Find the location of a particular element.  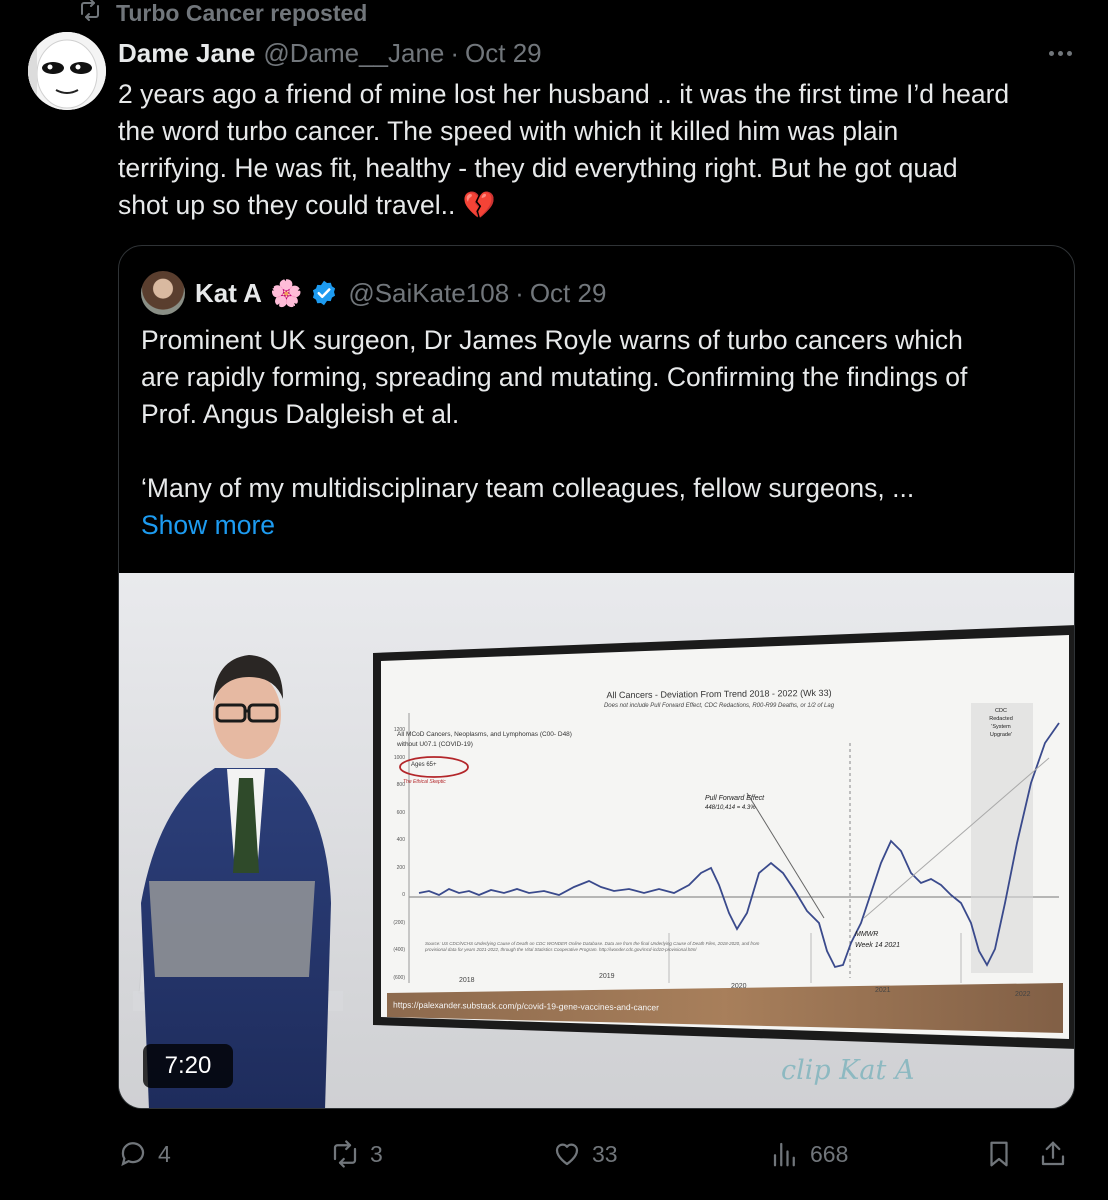

slide-year: 2018 is located at coordinates (467, 980).